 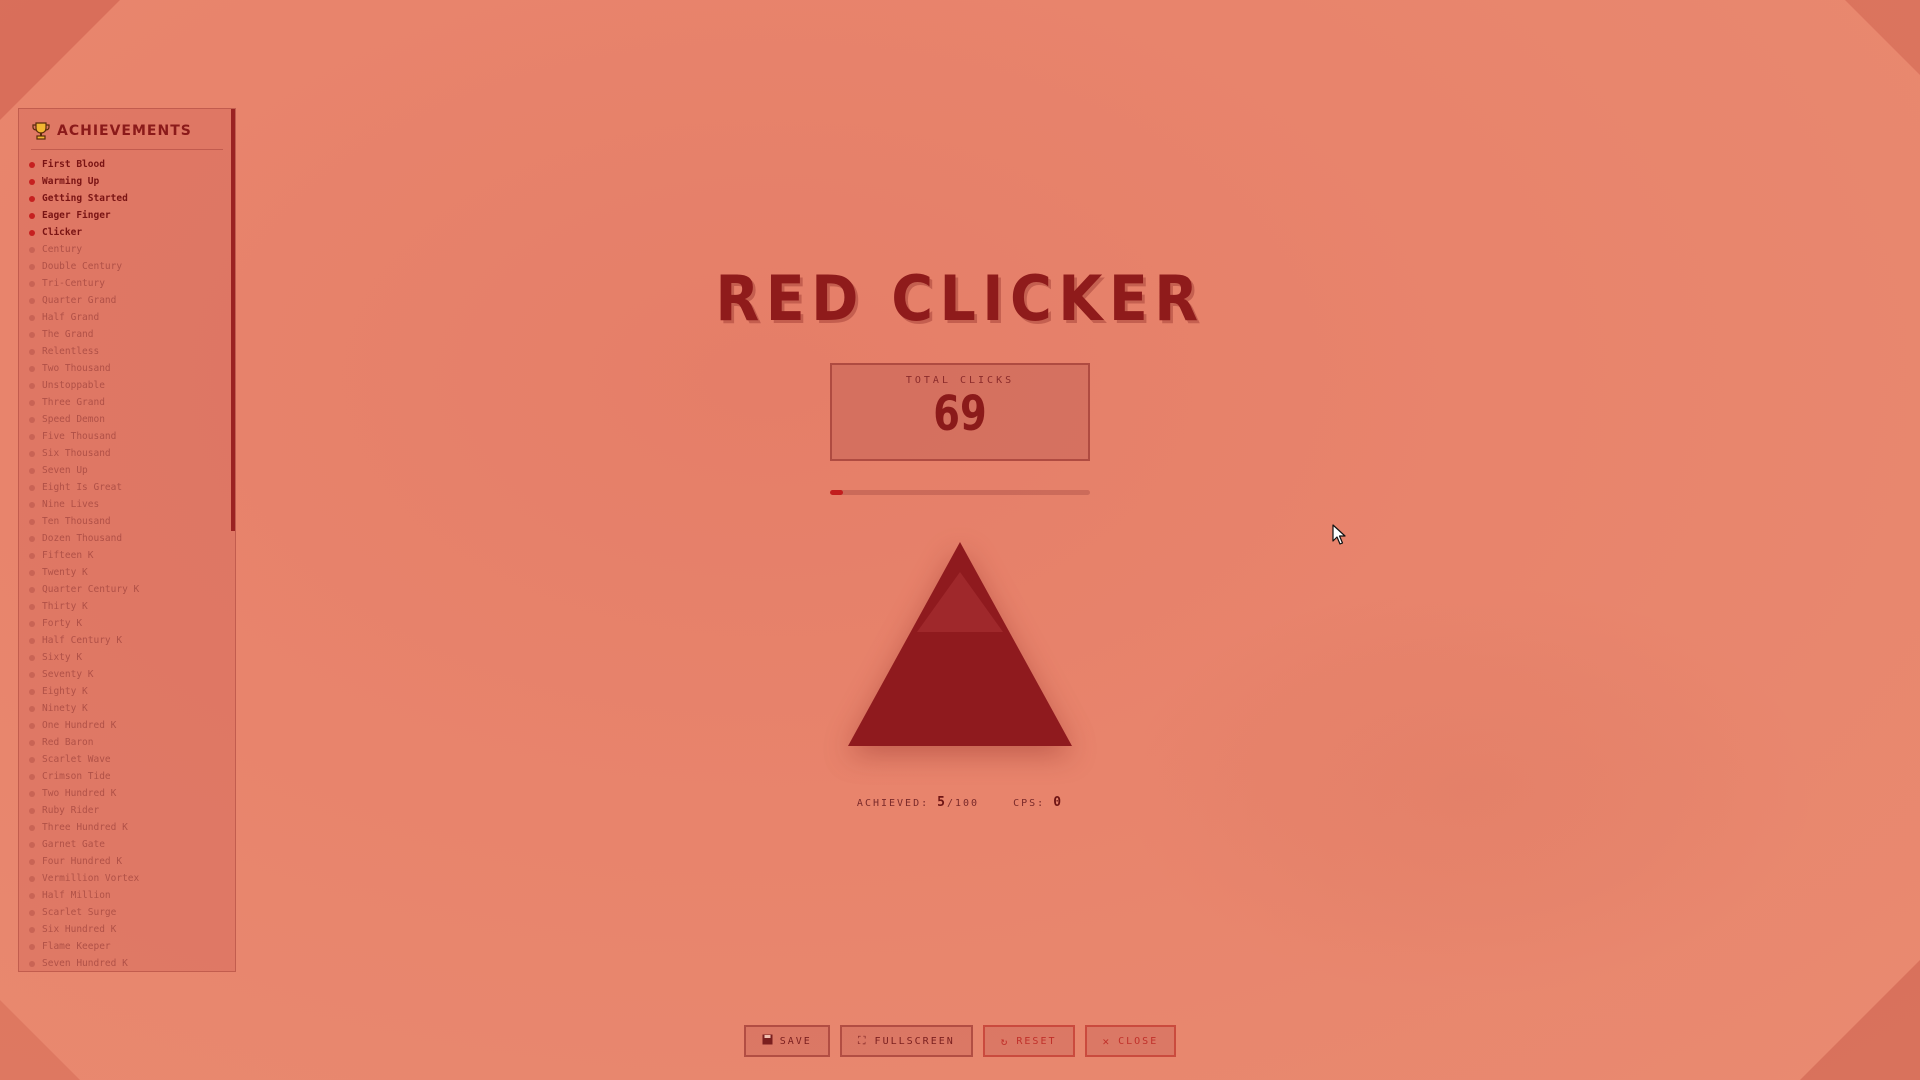 What do you see at coordinates (1029, 803) in the screenshot?
I see `cps-label: CPS:` at bounding box center [1029, 803].